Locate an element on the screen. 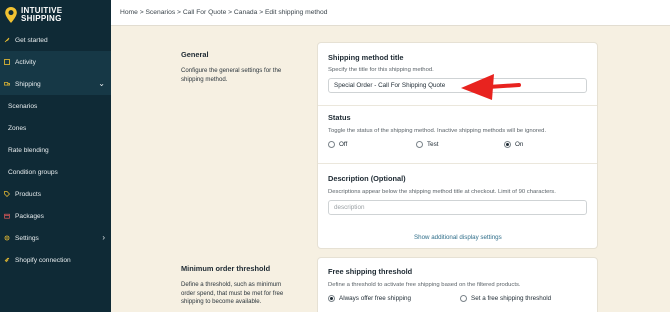 The image size is (670, 312). radio-circle-selected is located at coordinates (331, 298).